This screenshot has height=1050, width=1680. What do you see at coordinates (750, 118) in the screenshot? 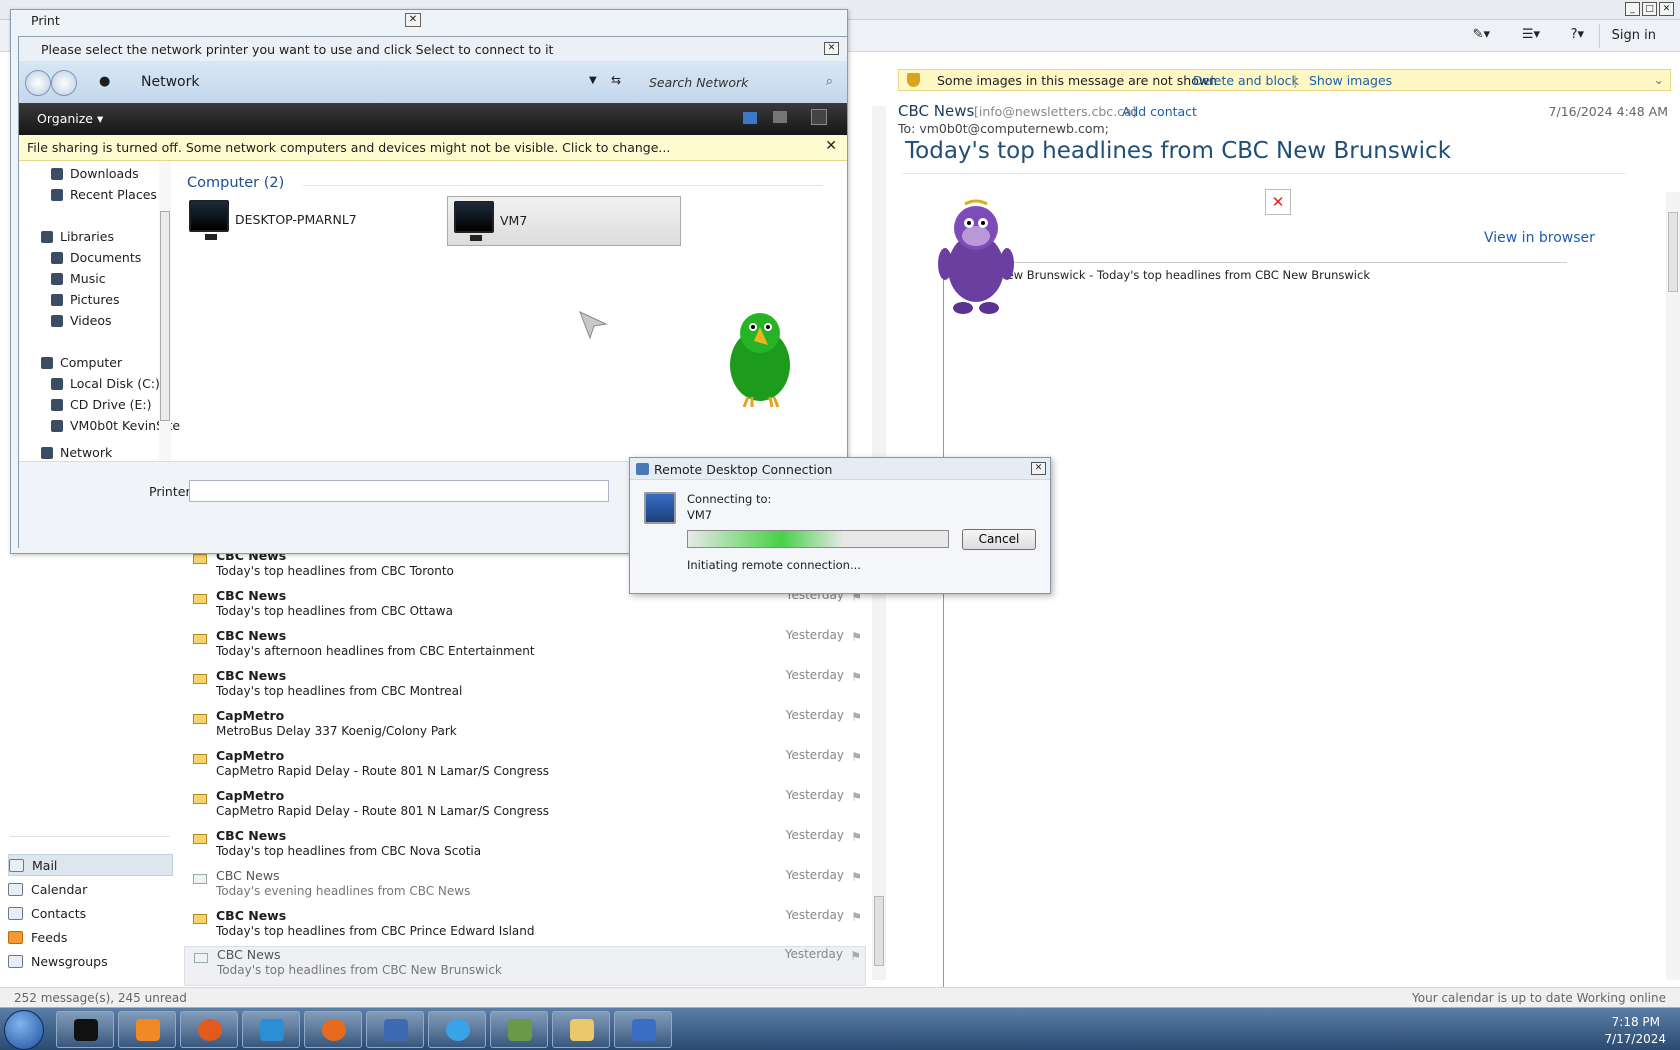
I see `view-icon` at bounding box center [750, 118].